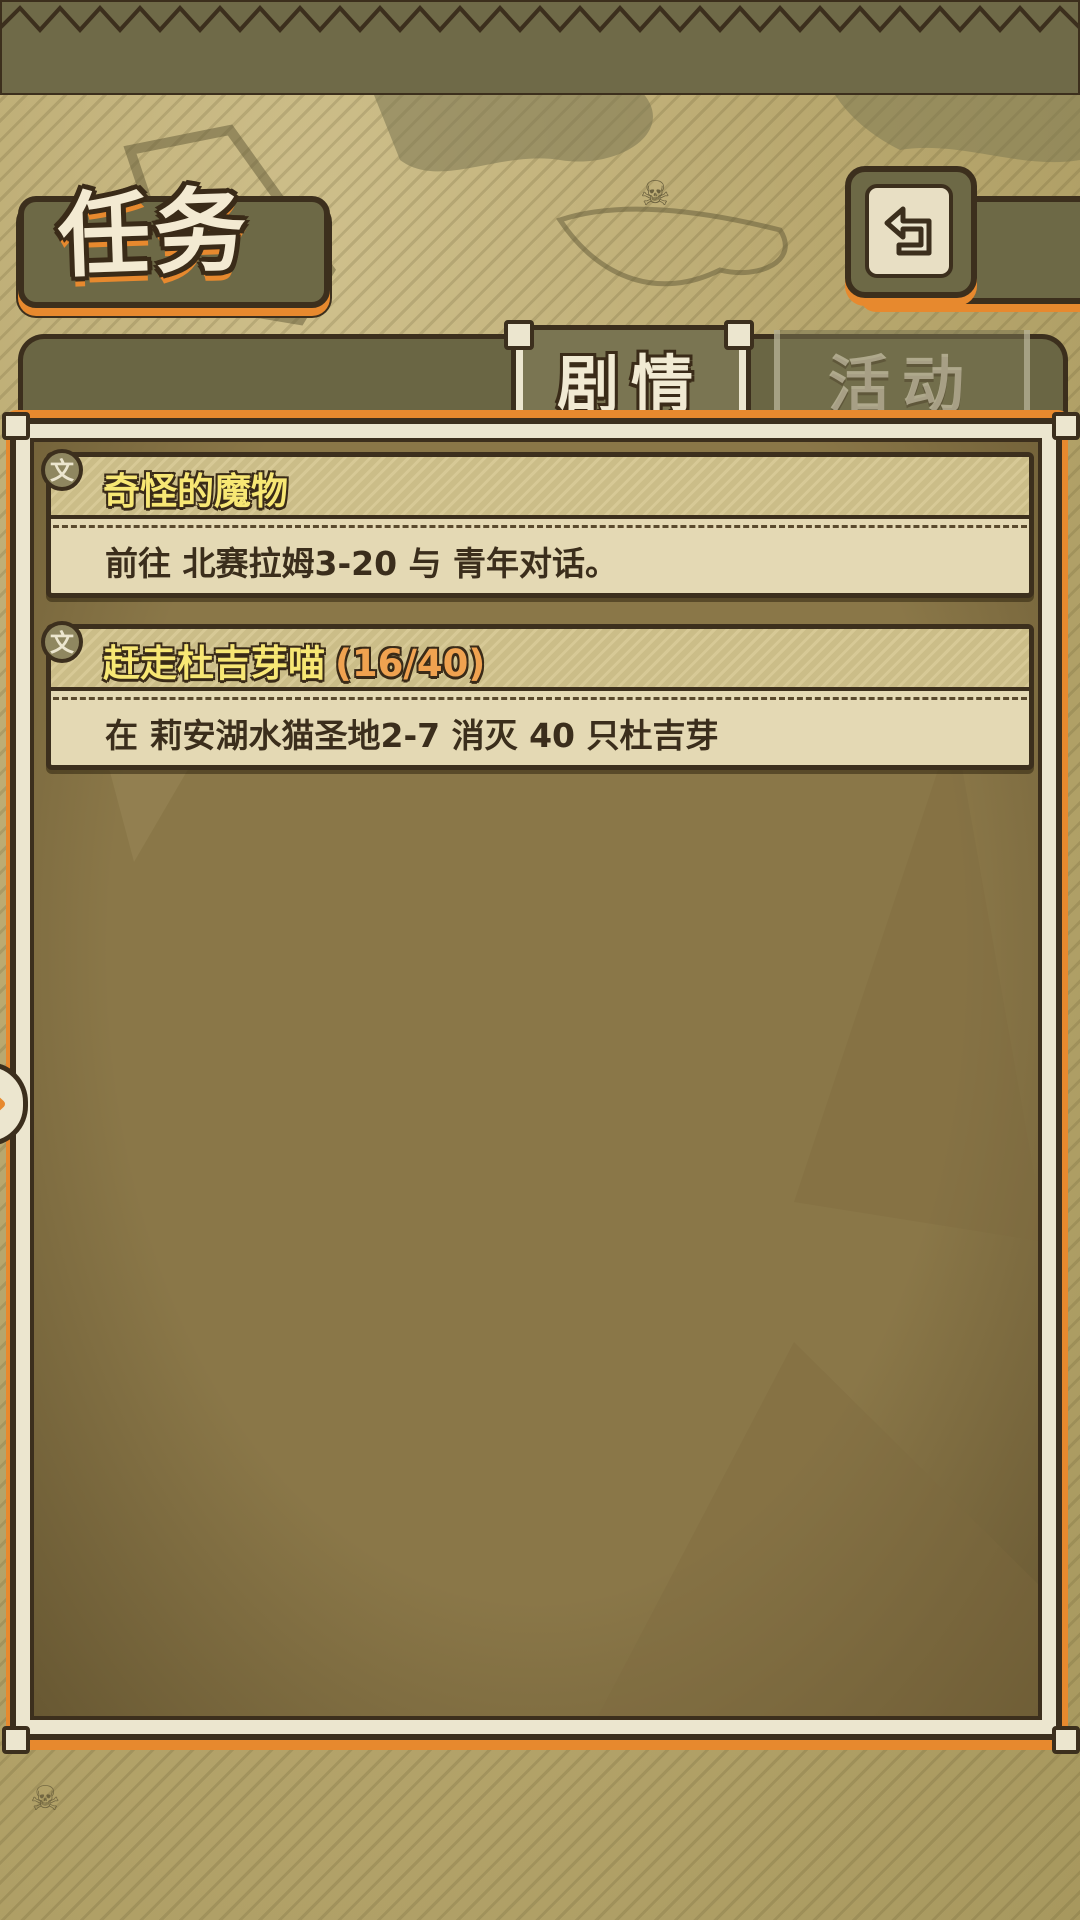  I want to click on return-arrow-icon, so click(908, 231).